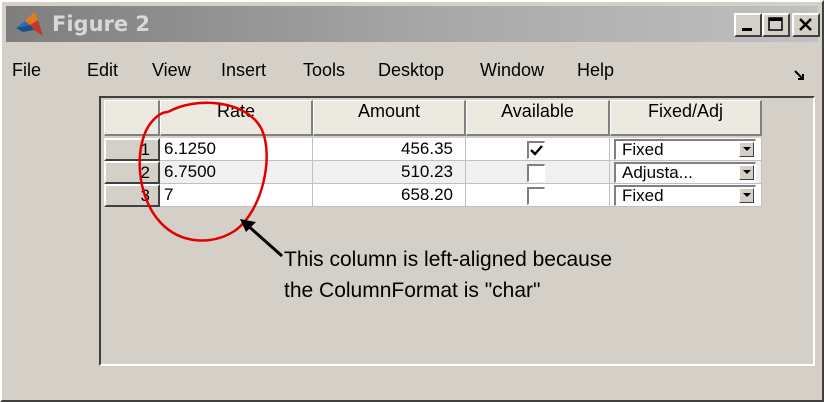 Image resolution: width=824 pixels, height=402 pixels. What do you see at coordinates (748, 25) in the screenshot?
I see `minimize-button` at bounding box center [748, 25].